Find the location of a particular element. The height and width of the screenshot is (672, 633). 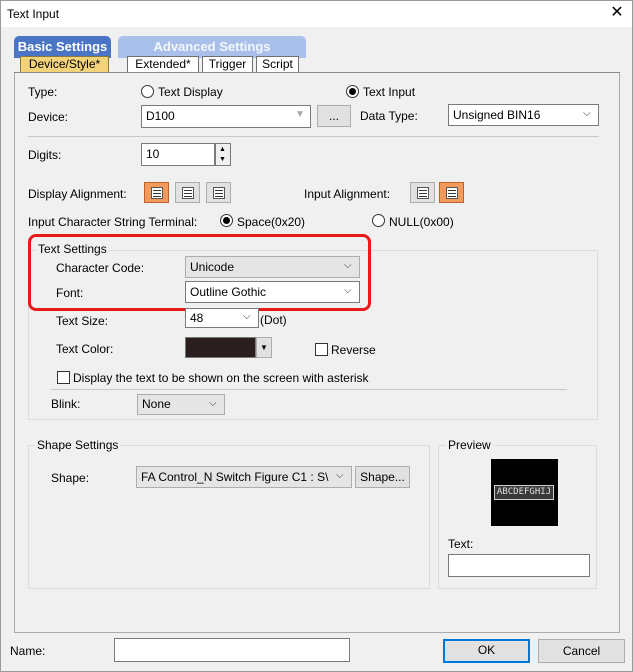

display-align-center-button is located at coordinates (187, 192).